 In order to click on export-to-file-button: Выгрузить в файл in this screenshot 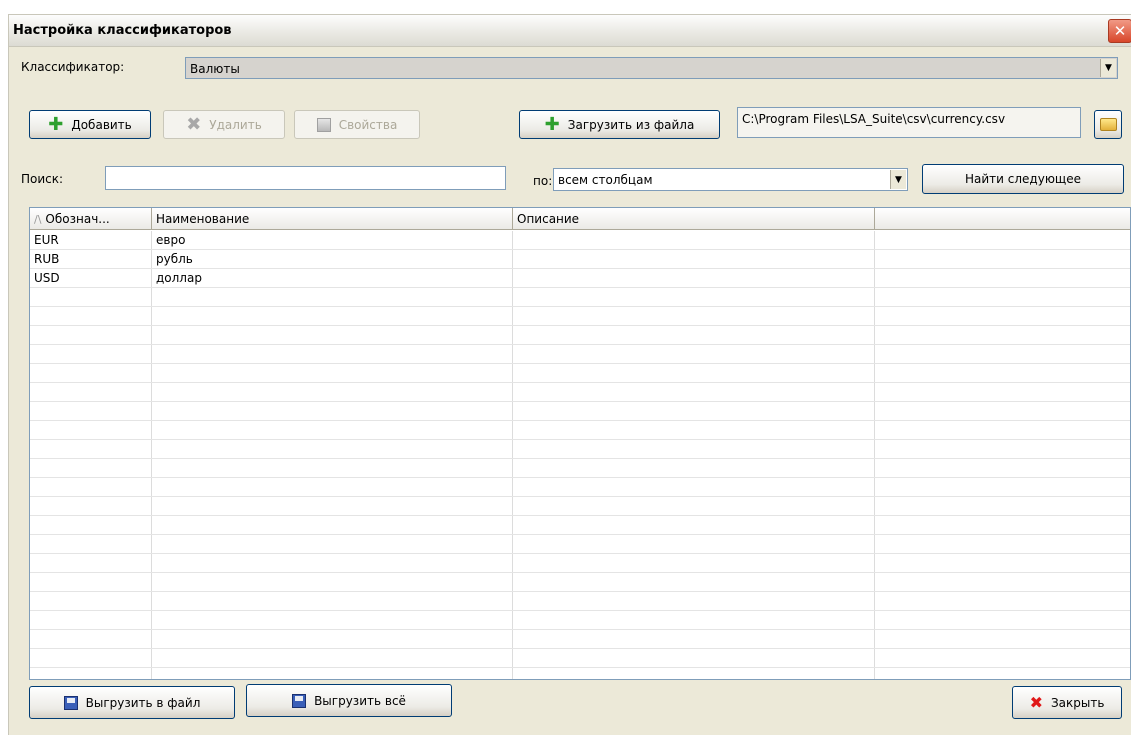, I will do `click(132, 702)`.